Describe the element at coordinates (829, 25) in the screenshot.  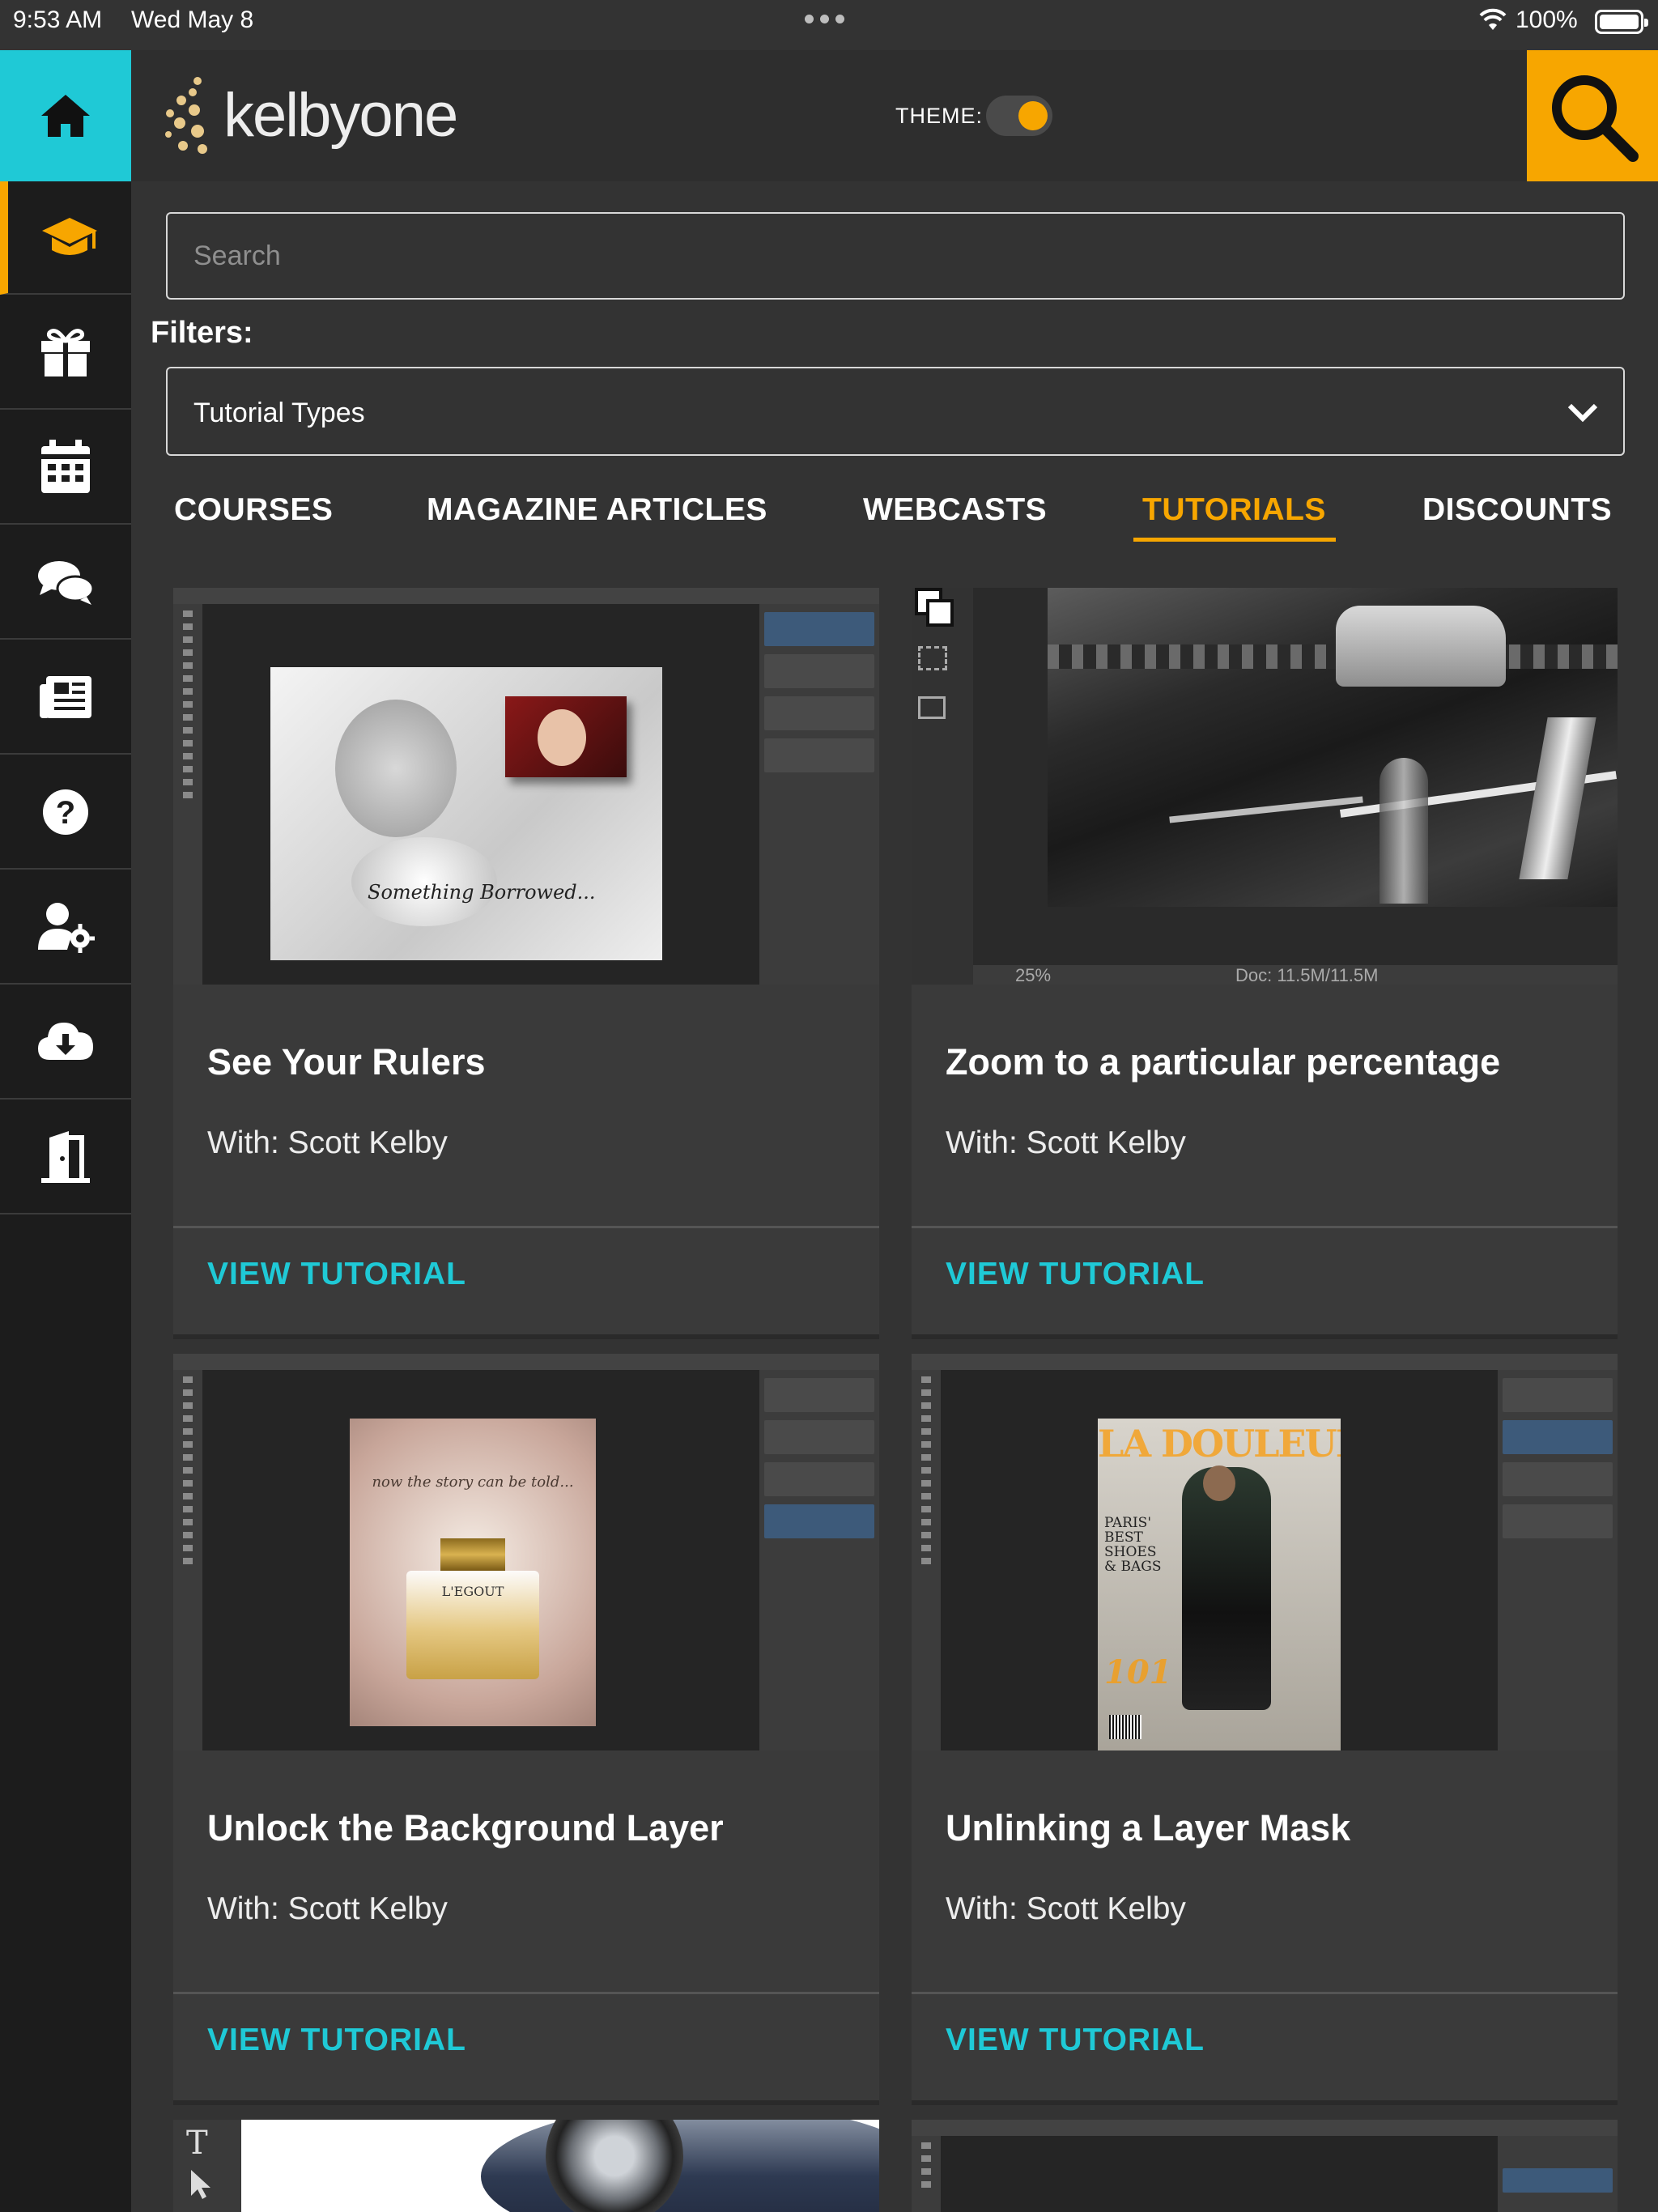
I see `status-bar: 9:53 AM Wed May 8 100%` at that location.